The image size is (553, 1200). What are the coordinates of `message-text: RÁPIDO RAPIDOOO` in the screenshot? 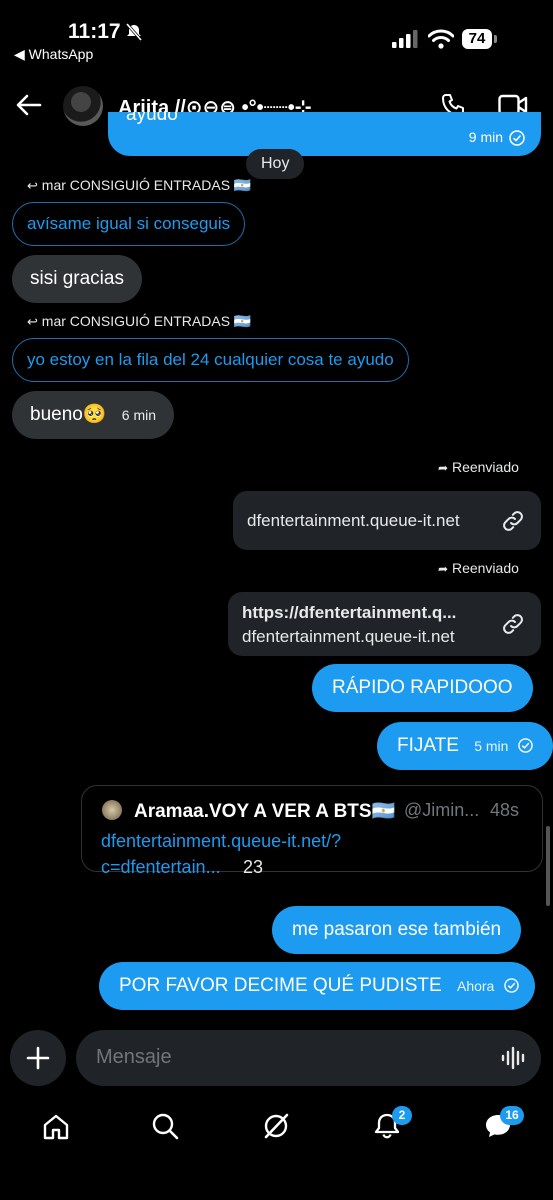 It's located at (422, 687).